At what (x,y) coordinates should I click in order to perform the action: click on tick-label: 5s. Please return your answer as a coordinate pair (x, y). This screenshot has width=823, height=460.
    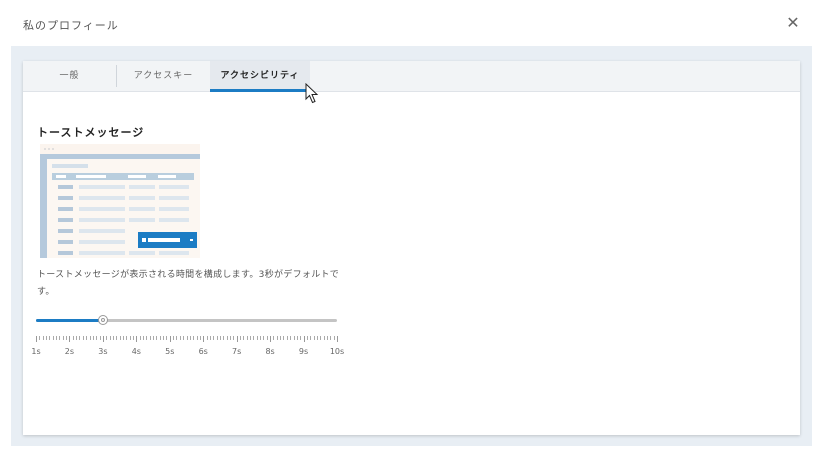
    Looking at the image, I should click on (170, 351).